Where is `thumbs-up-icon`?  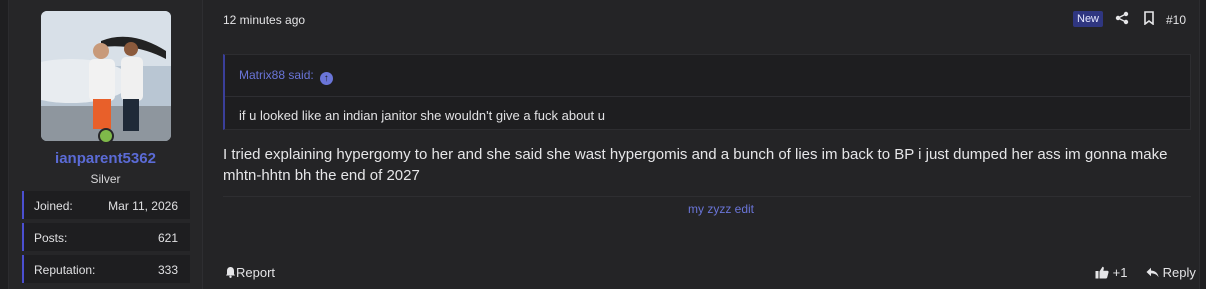
thumbs-up-icon is located at coordinates (1102, 272).